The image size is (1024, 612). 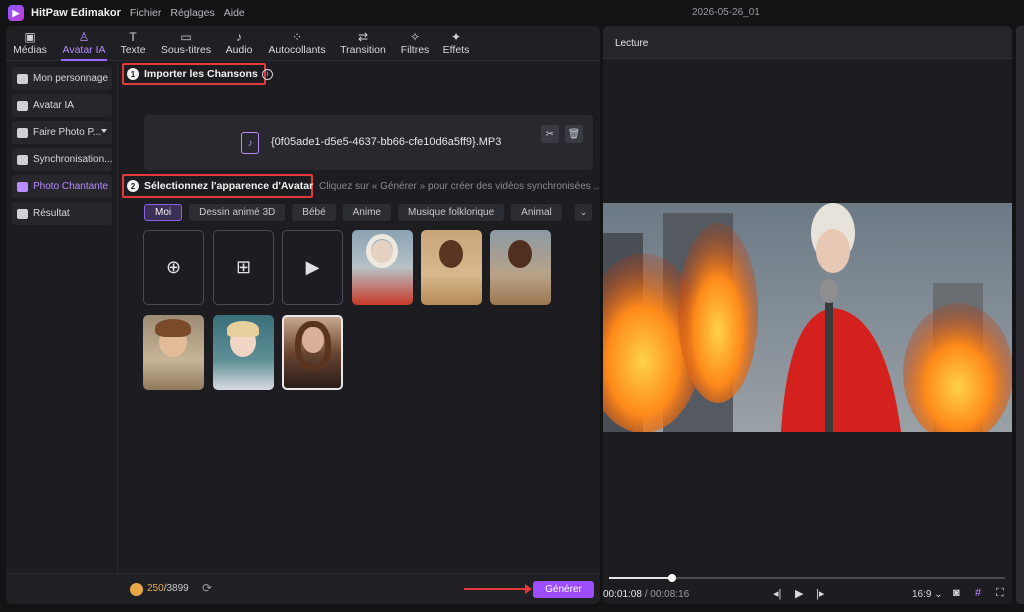 I want to click on video-frame, so click(x=807, y=317).